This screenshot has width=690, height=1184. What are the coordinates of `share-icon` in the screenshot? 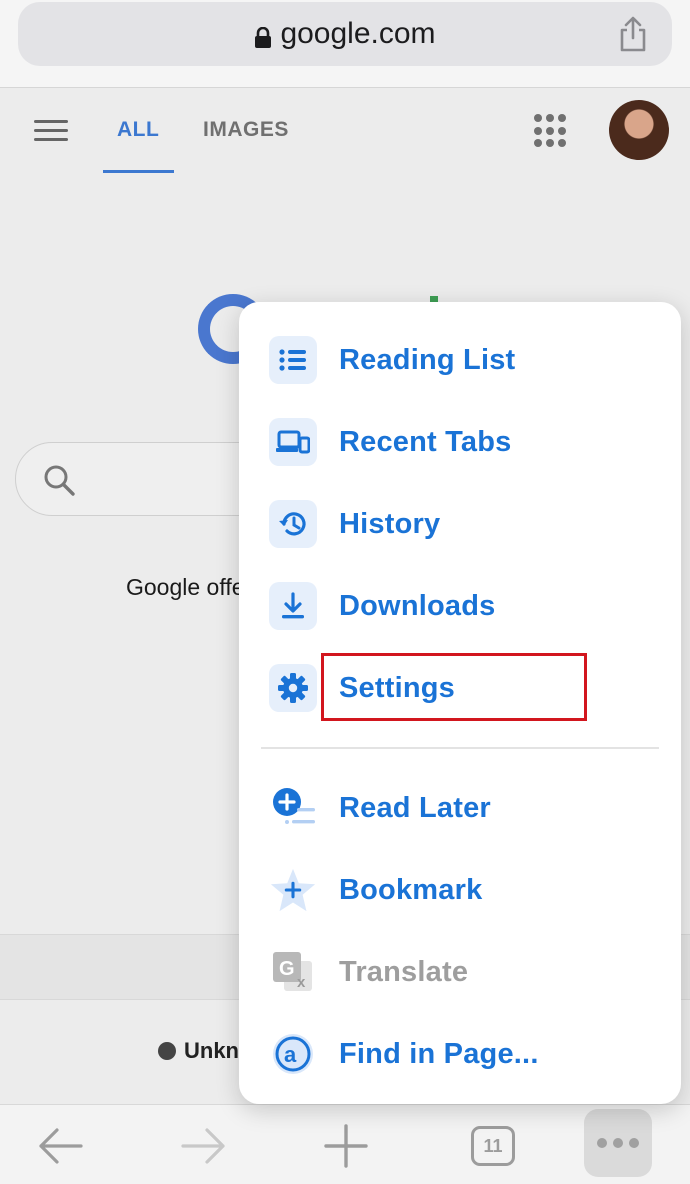 It's located at (633, 34).